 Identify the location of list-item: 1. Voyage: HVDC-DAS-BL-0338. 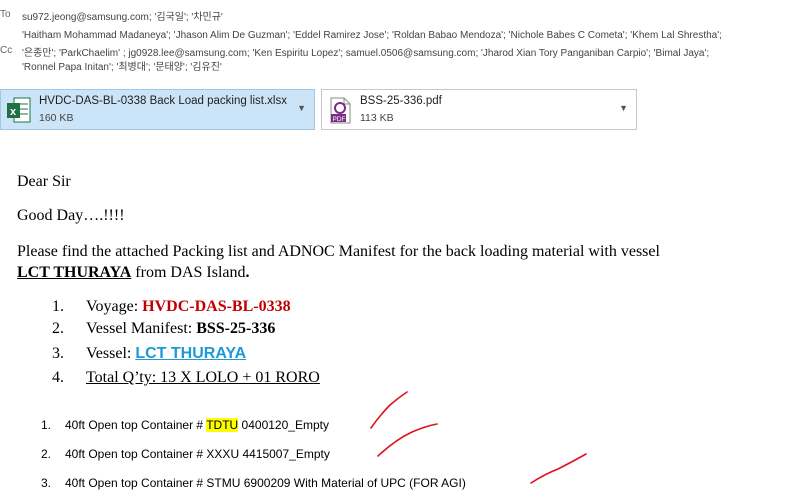
(171, 307).